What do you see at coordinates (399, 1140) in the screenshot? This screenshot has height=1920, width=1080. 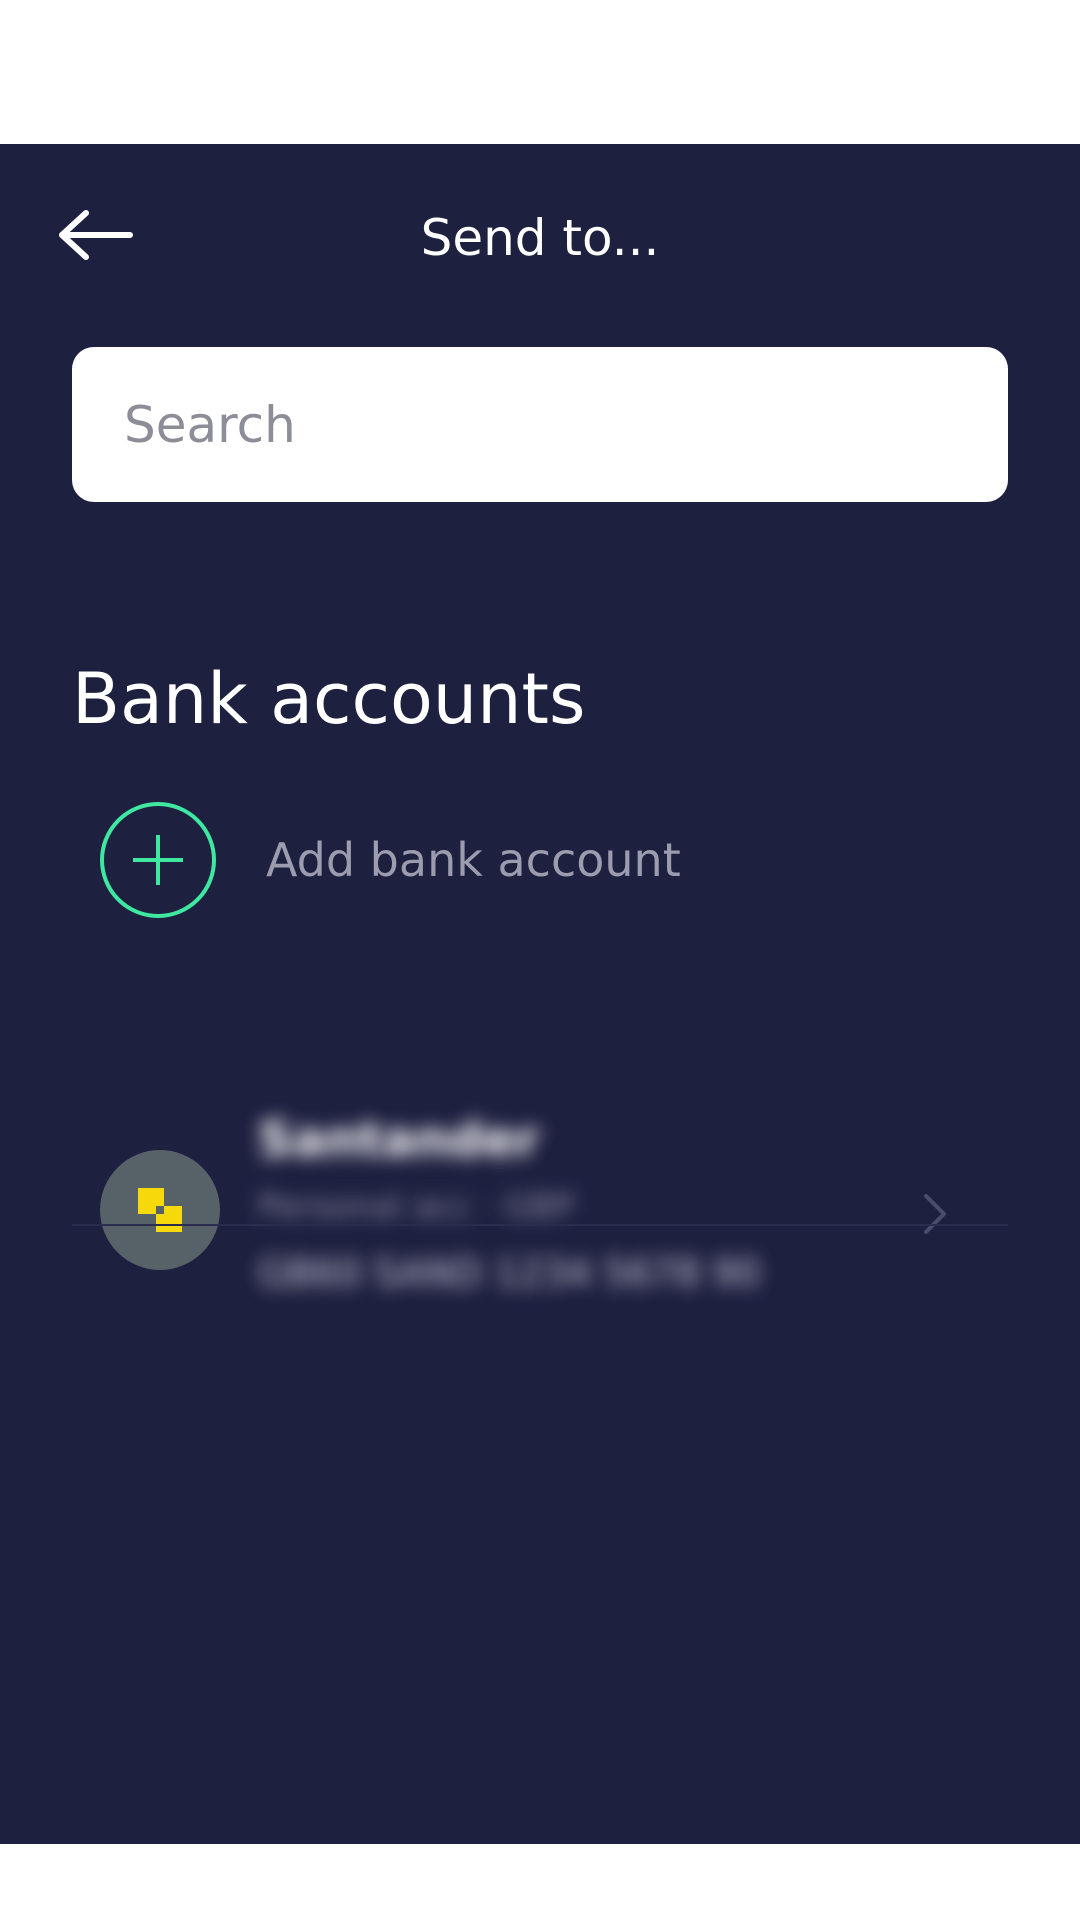 I see `bank-account-name: Santander` at bounding box center [399, 1140].